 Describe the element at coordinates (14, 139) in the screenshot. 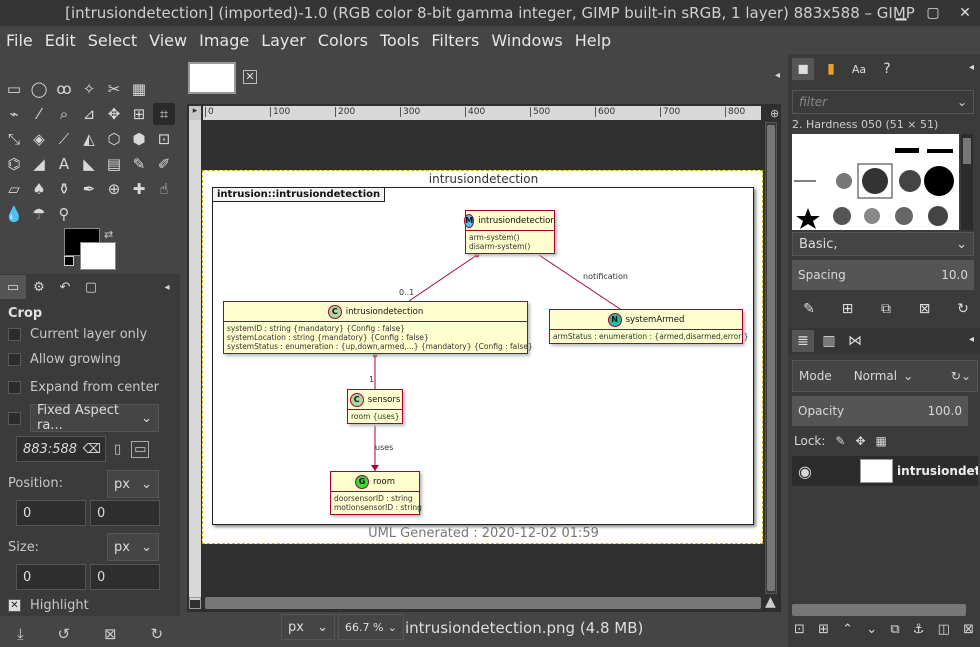

I see `unified-transform-icon: ⤡` at that location.